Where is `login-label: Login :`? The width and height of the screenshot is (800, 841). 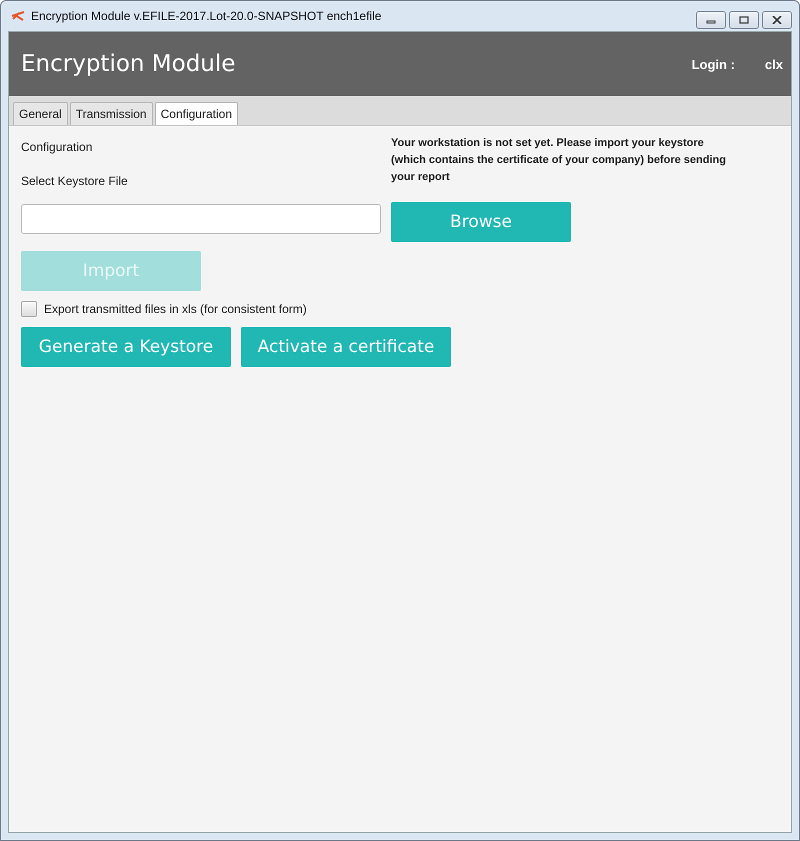
login-label: Login : is located at coordinates (713, 64).